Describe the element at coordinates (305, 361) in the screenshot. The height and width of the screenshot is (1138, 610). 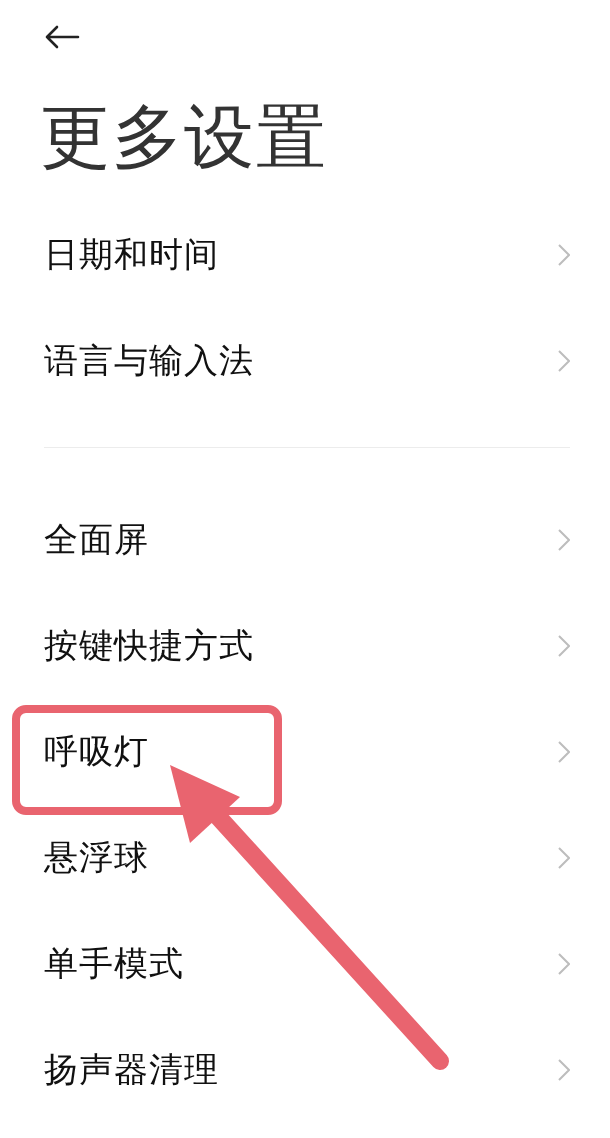
I see `settings-item: 语言与输入法` at that location.